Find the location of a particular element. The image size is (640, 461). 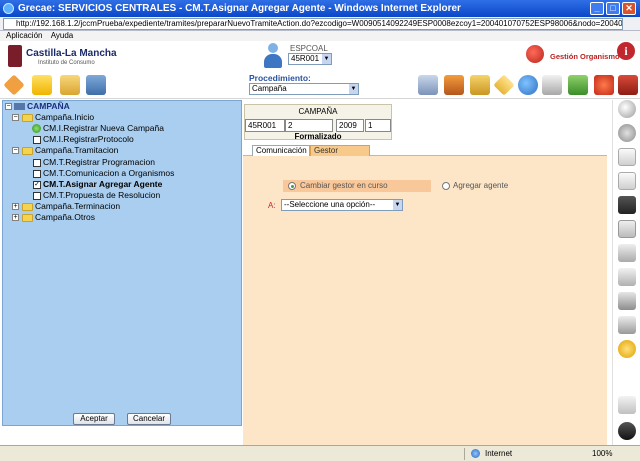

tree-tool-icon is located at coordinates (578, 85).